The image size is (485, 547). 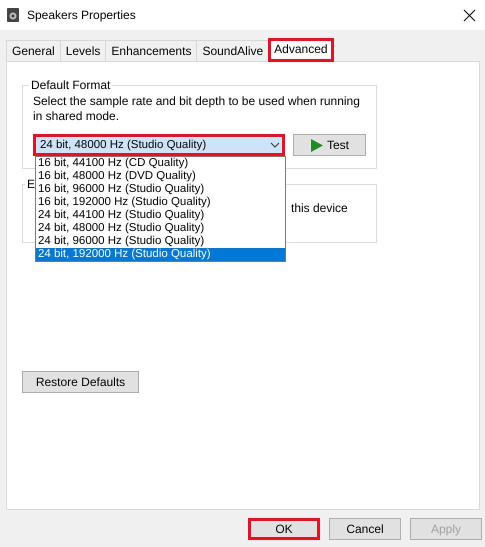 What do you see at coordinates (365, 529) in the screenshot?
I see `dialog-button: Cancel` at bounding box center [365, 529].